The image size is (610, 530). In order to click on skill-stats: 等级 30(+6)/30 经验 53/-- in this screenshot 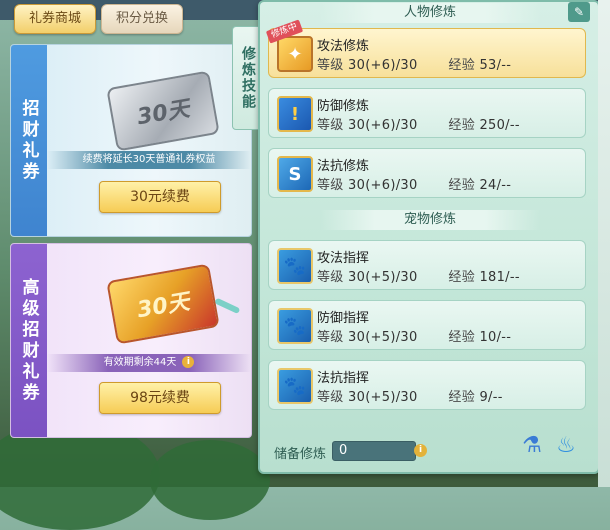, I will do `click(414, 63)`.